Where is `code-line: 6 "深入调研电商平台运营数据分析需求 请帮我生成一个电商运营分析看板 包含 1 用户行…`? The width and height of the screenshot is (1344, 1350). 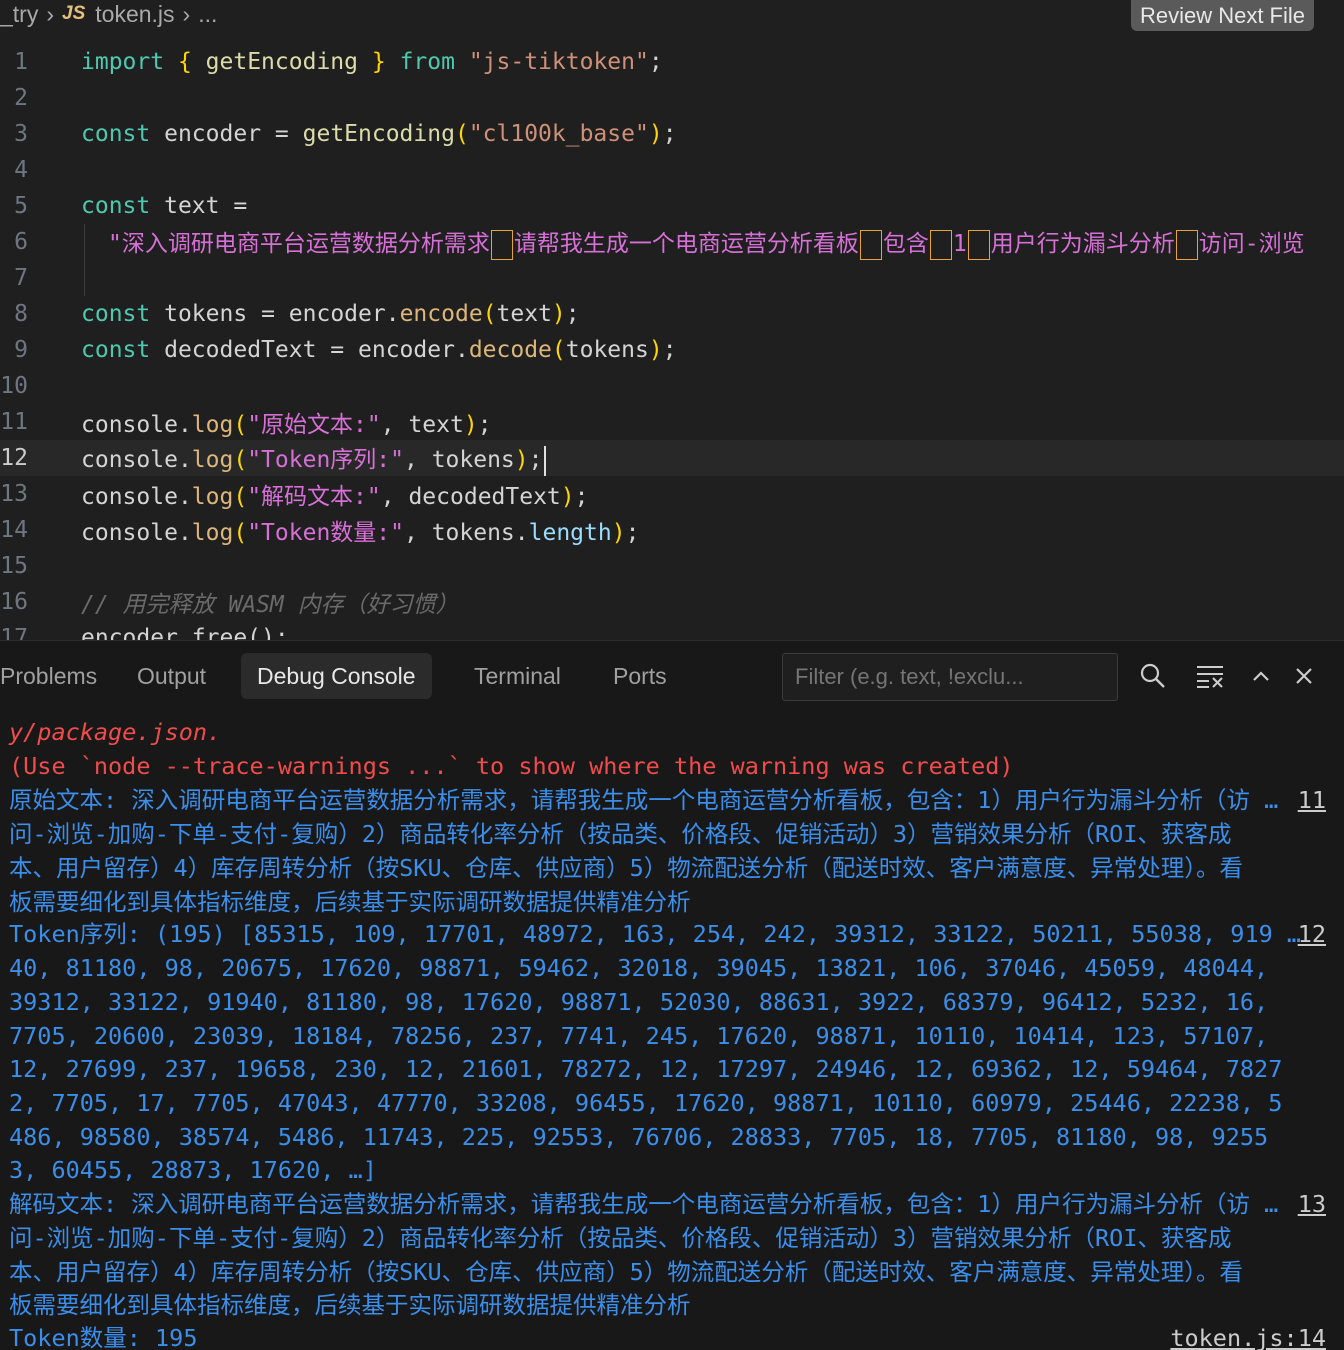 code-line: 6 "深入调研电商平台运营数据分析需求 请帮我生成一个电商运营分析看板 包含 1 用户行… is located at coordinates (672, 242).